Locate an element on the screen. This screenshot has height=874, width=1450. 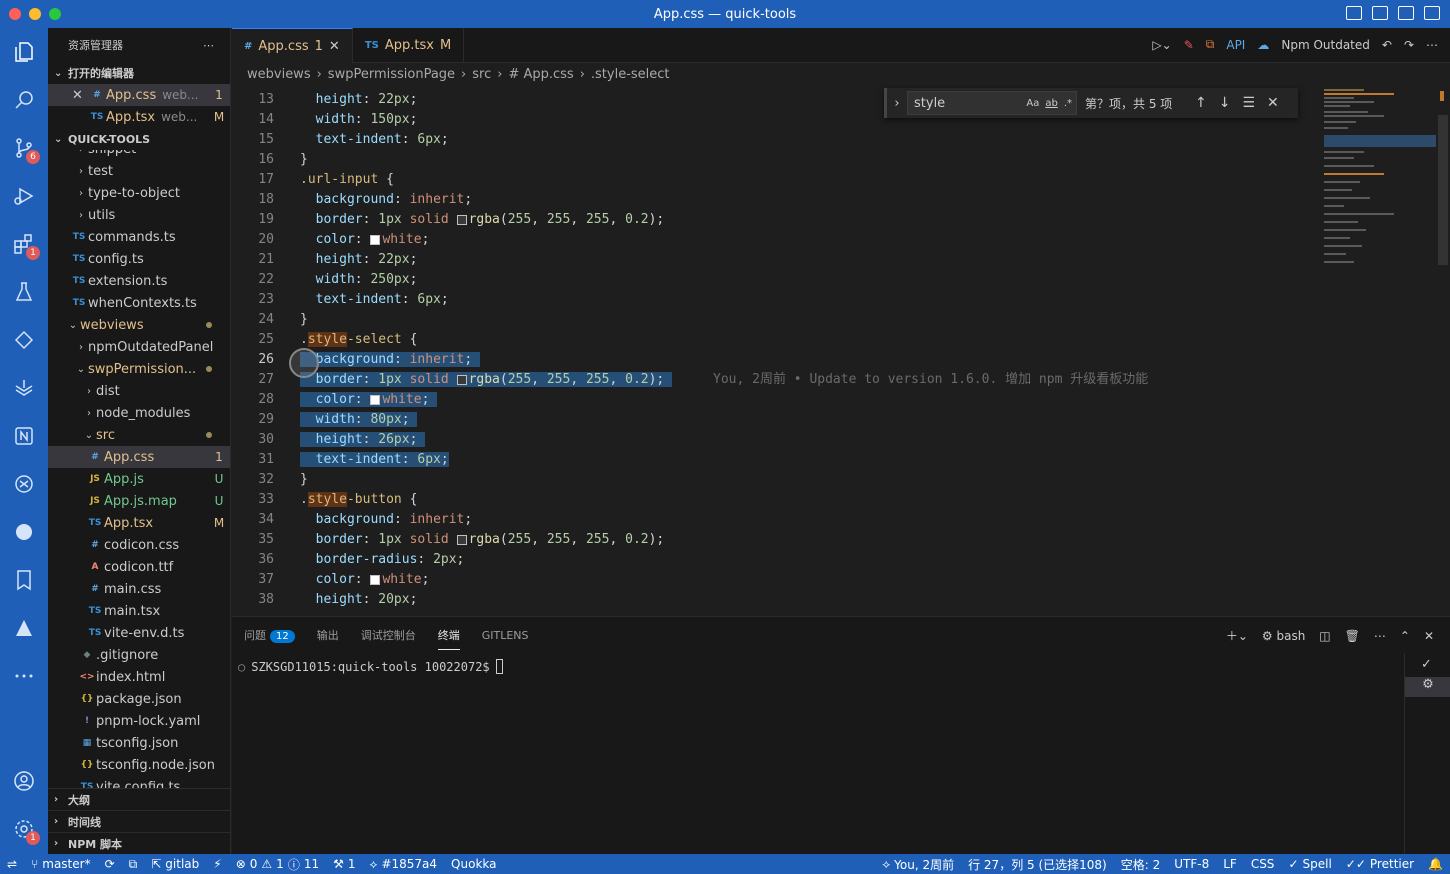
tree-file: ! pnpm-lock.yaml is located at coordinates (139, 721).